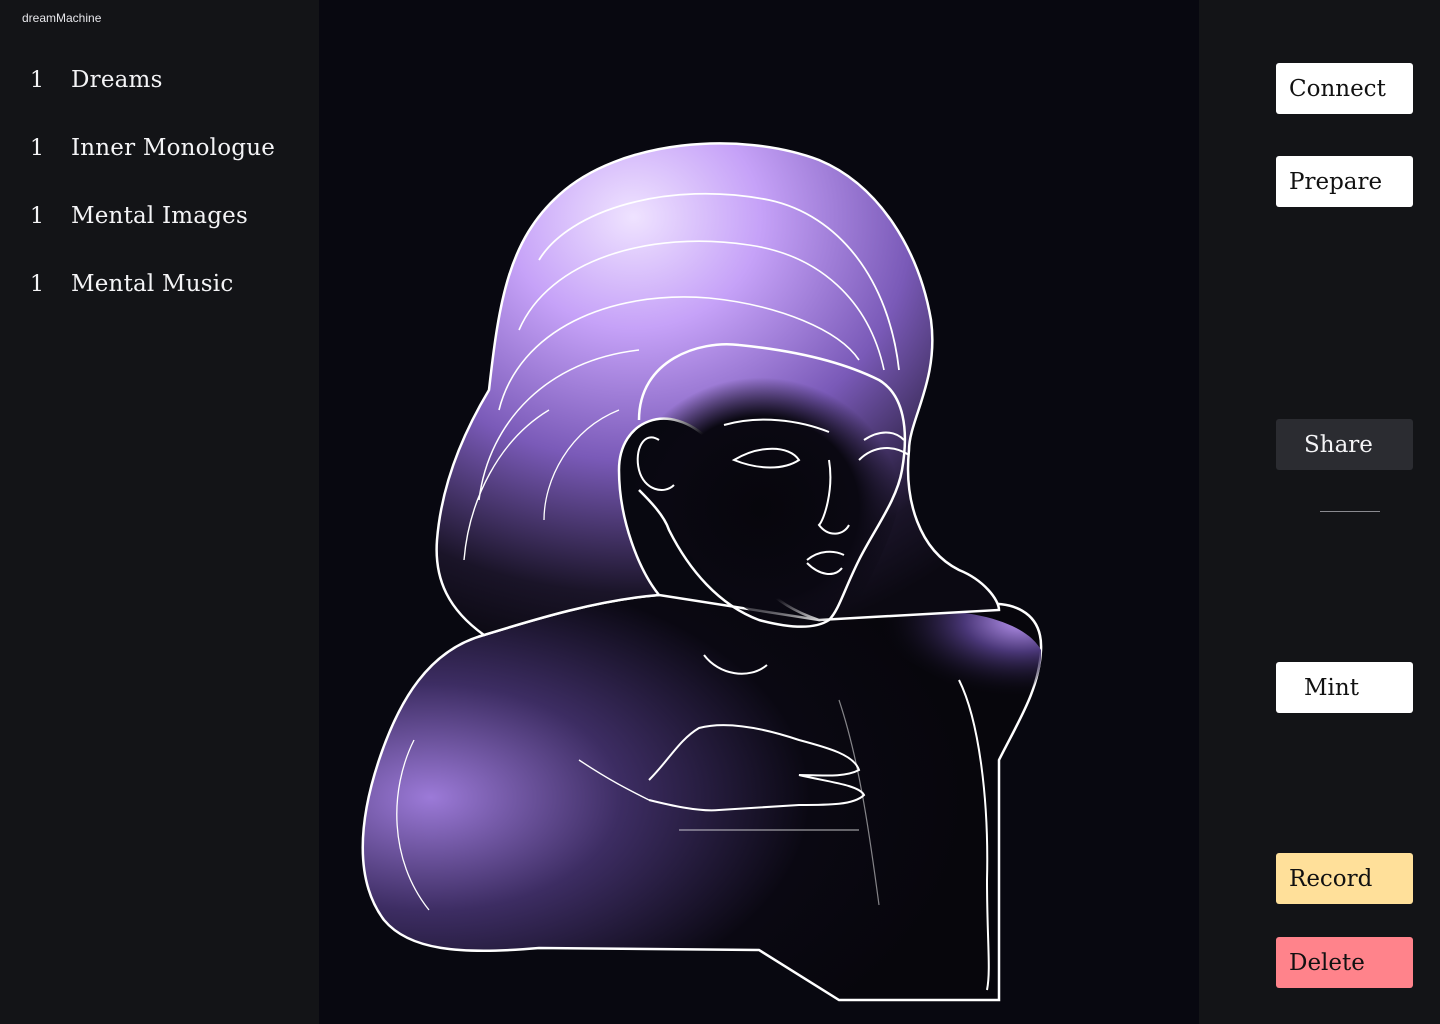  What do you see at coordinates (1344, 687) in the screenshot?
I see `mint-button: Mint` at bounding box center [1344, 687].